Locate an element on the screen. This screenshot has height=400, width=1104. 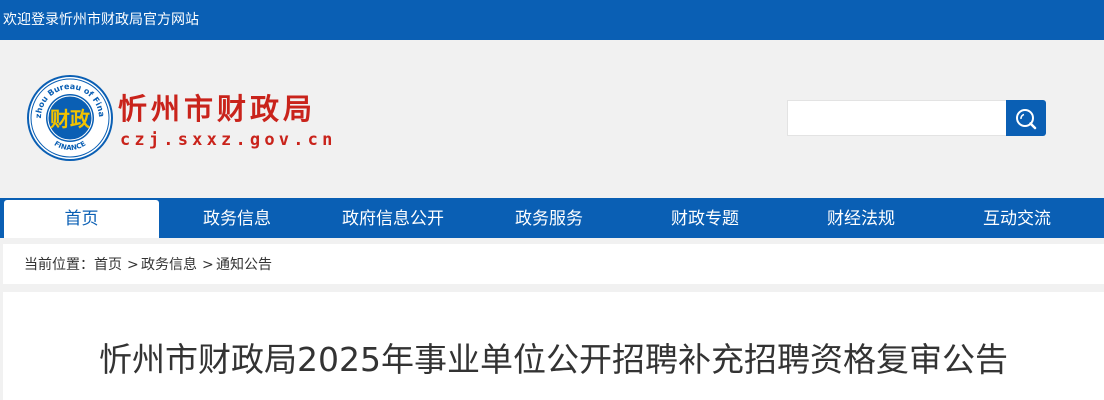
breadcrumb: 当前位置： 首页 > 政务信息 > 通知公告 is located at coordinates (553, 264).